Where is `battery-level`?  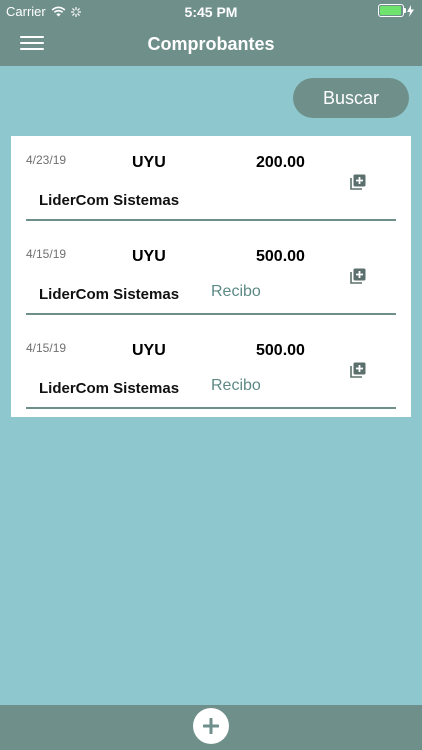 battery-level is located at coordinates (390, 10).